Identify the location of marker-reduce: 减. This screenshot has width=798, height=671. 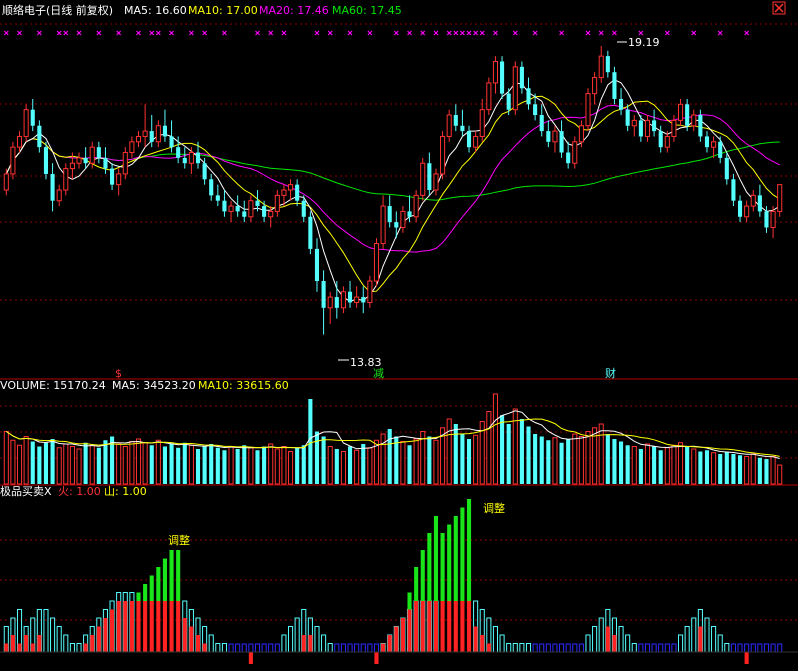
(378, 373).